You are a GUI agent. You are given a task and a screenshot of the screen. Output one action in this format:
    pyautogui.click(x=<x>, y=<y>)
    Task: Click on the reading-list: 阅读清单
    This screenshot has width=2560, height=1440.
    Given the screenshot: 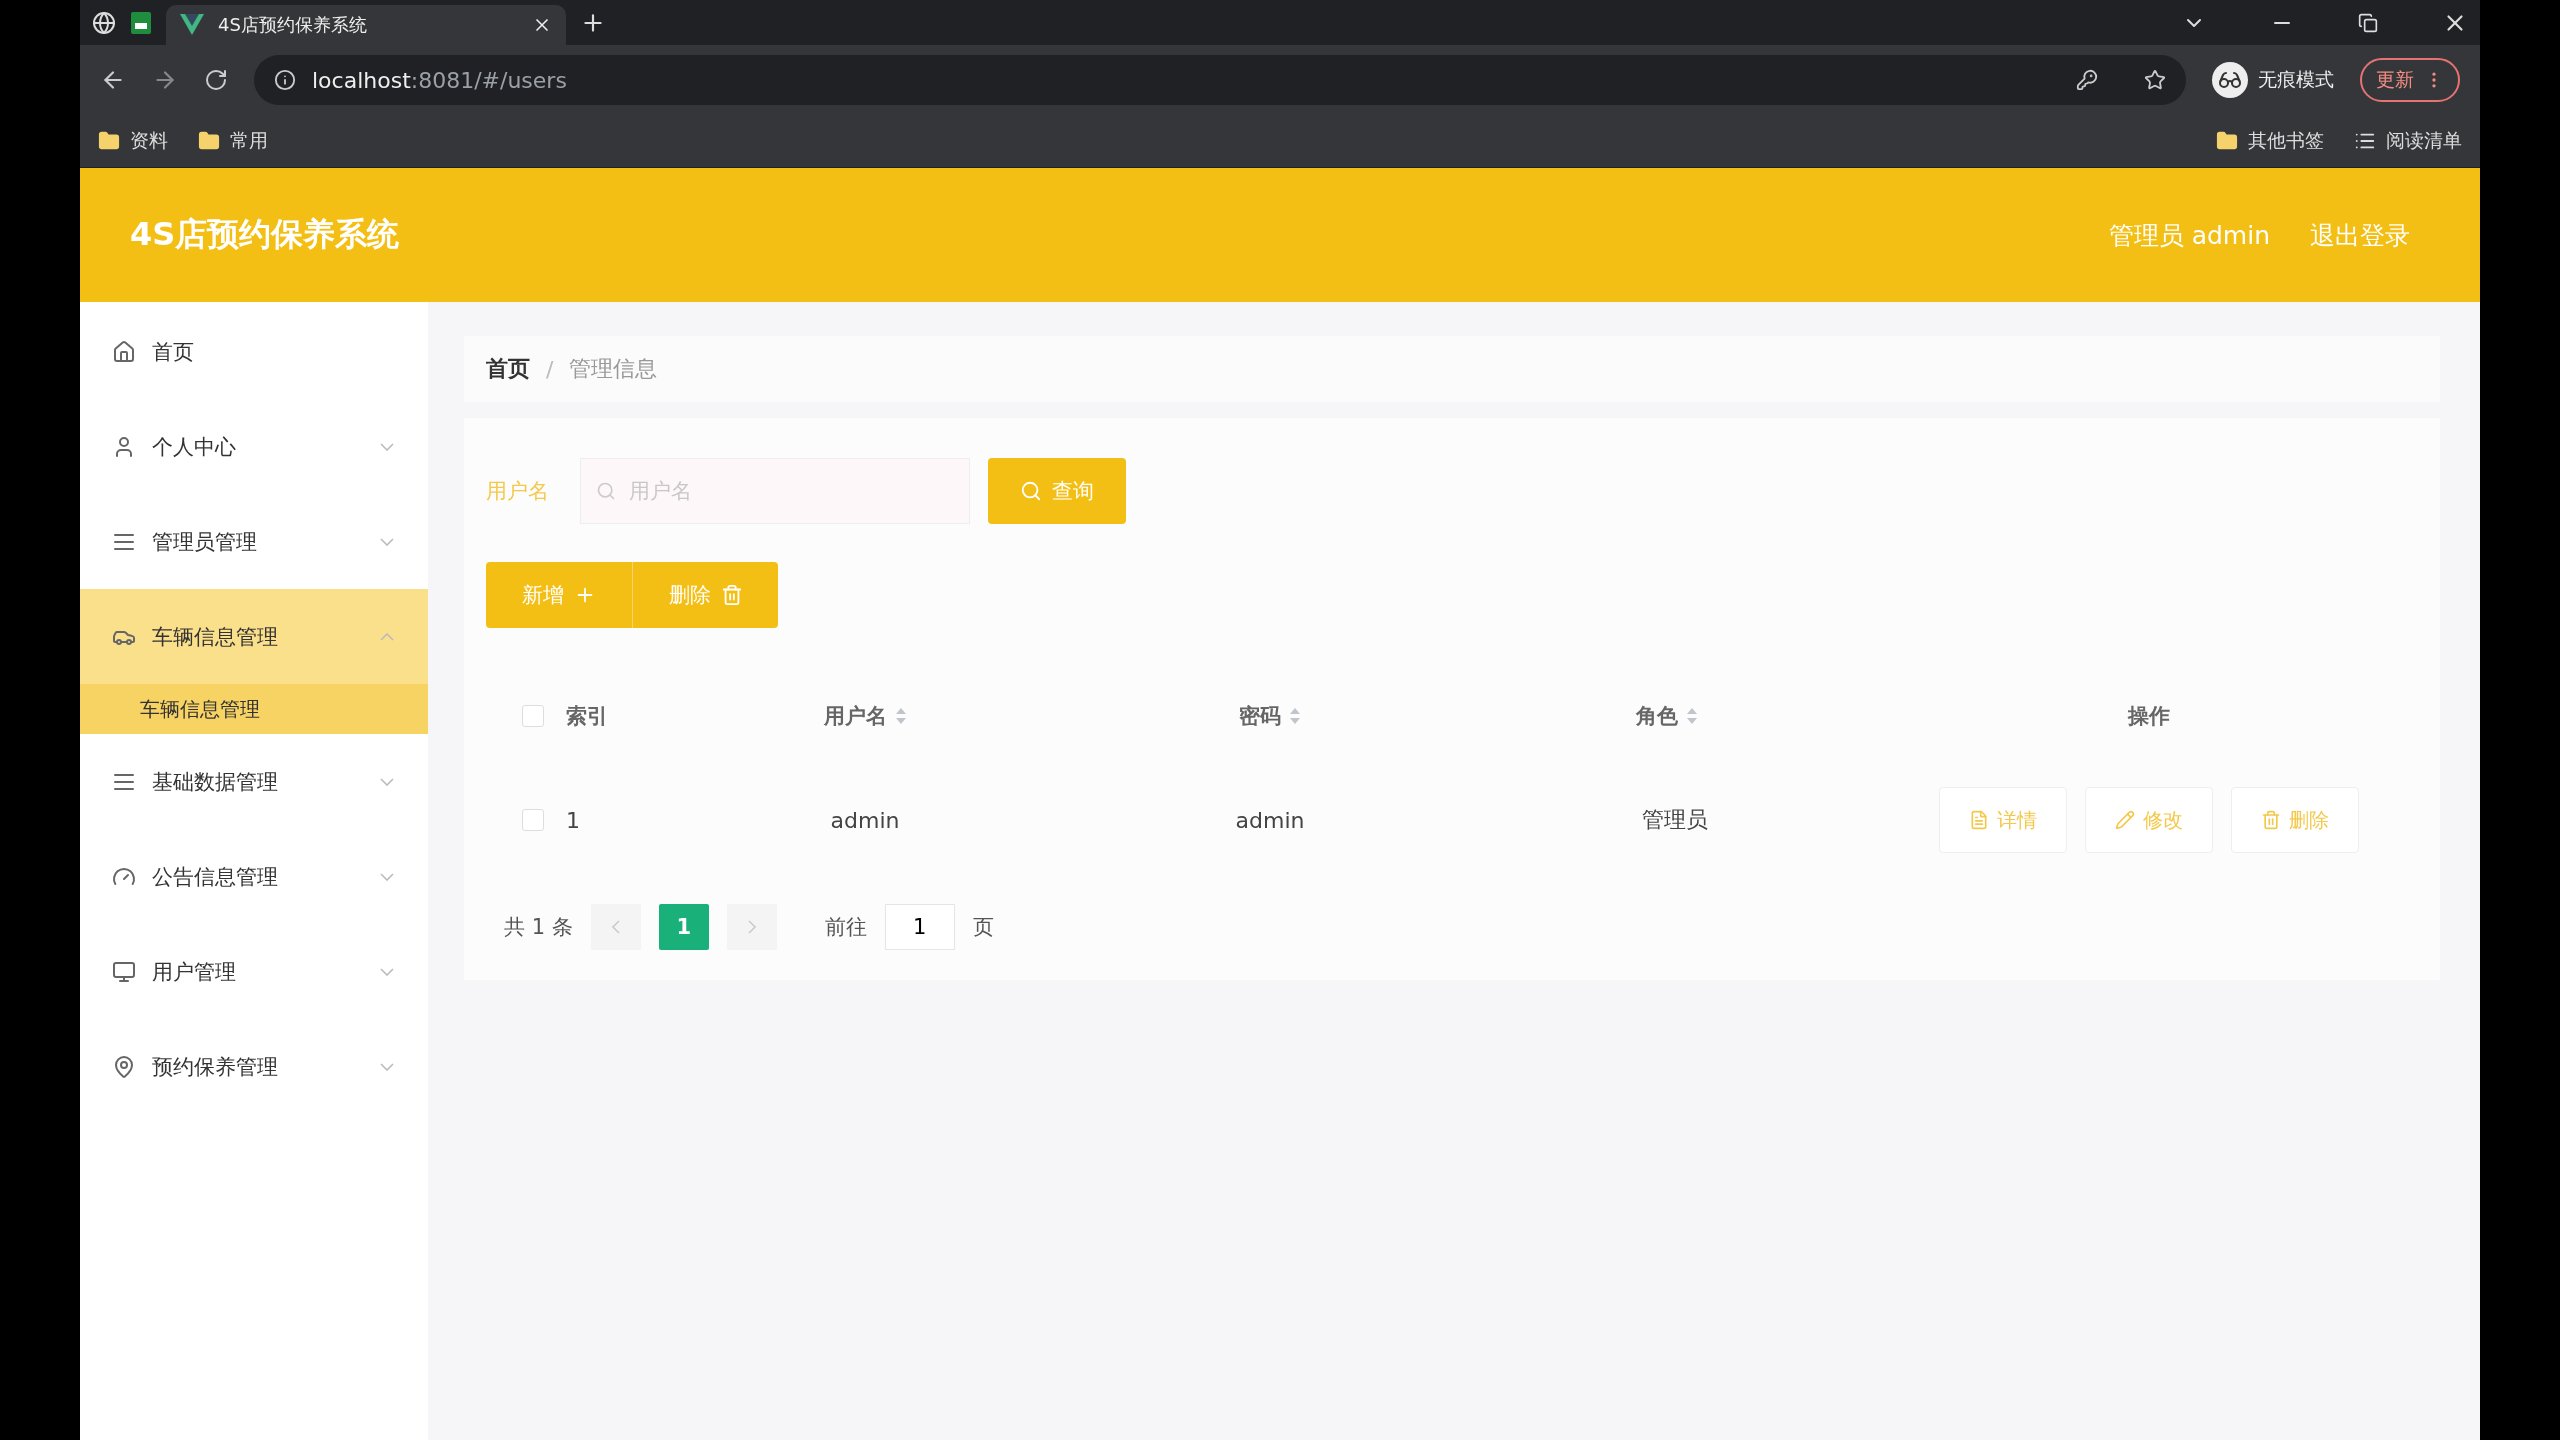 What is the action you would take?
    pyautogui.click(x=2408, y=141)
    